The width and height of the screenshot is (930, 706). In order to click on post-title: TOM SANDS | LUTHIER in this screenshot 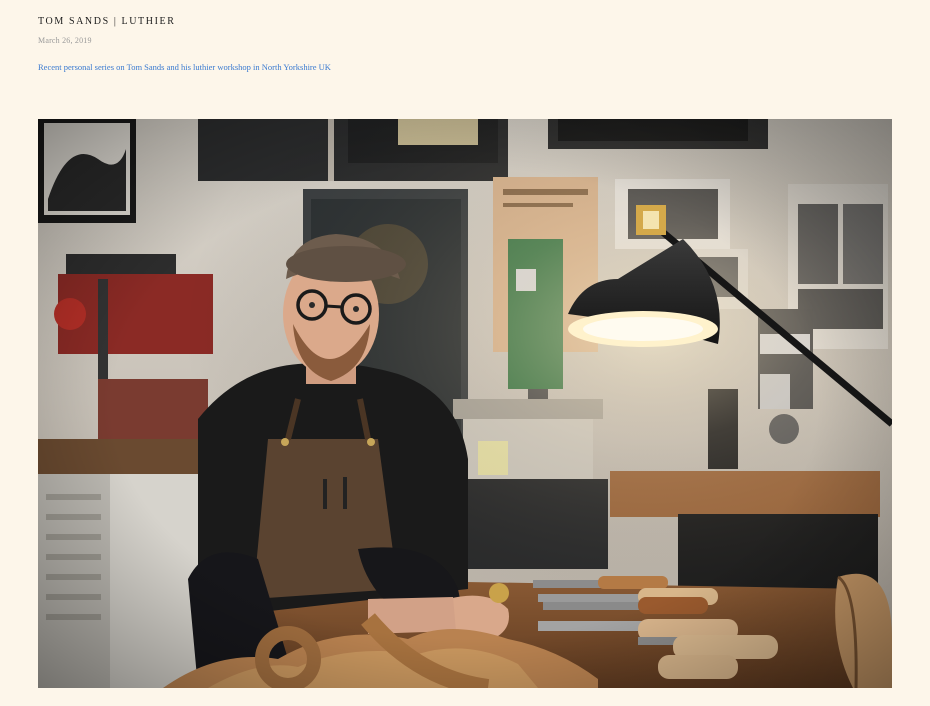, I will do `click(107, 21)`.